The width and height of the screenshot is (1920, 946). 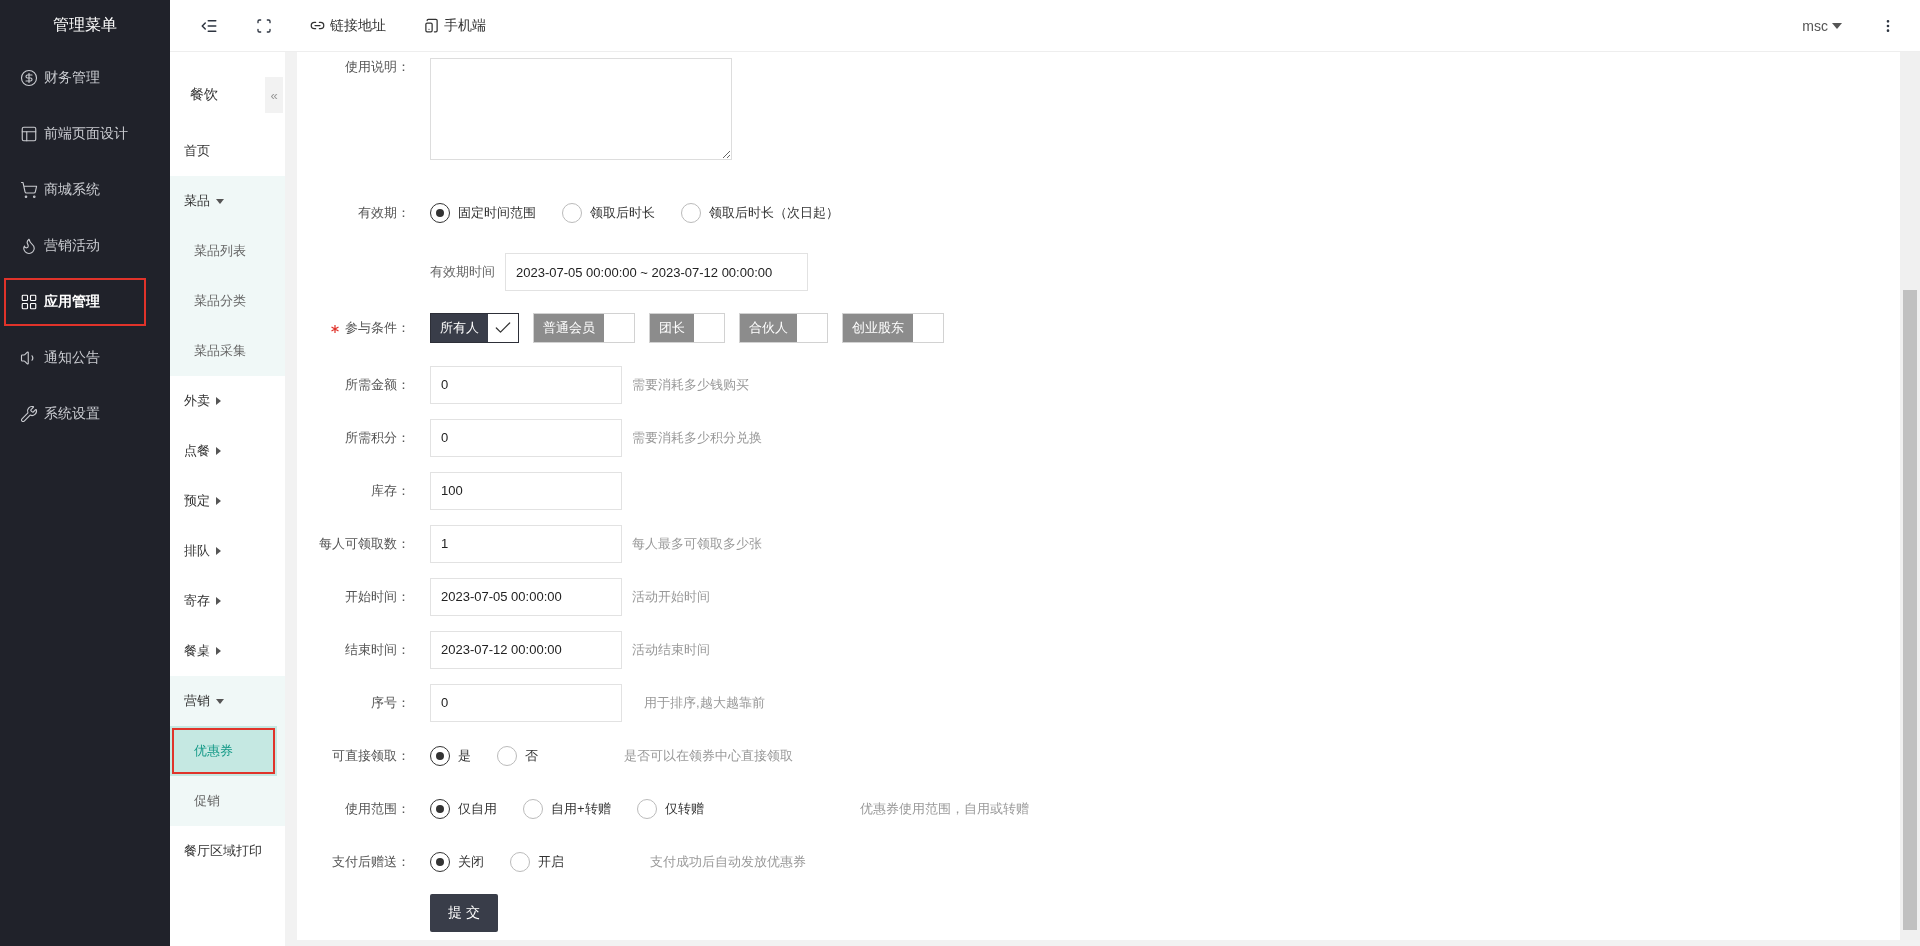 I want to click on top-link: 手机端, so click(x=455, y=25).